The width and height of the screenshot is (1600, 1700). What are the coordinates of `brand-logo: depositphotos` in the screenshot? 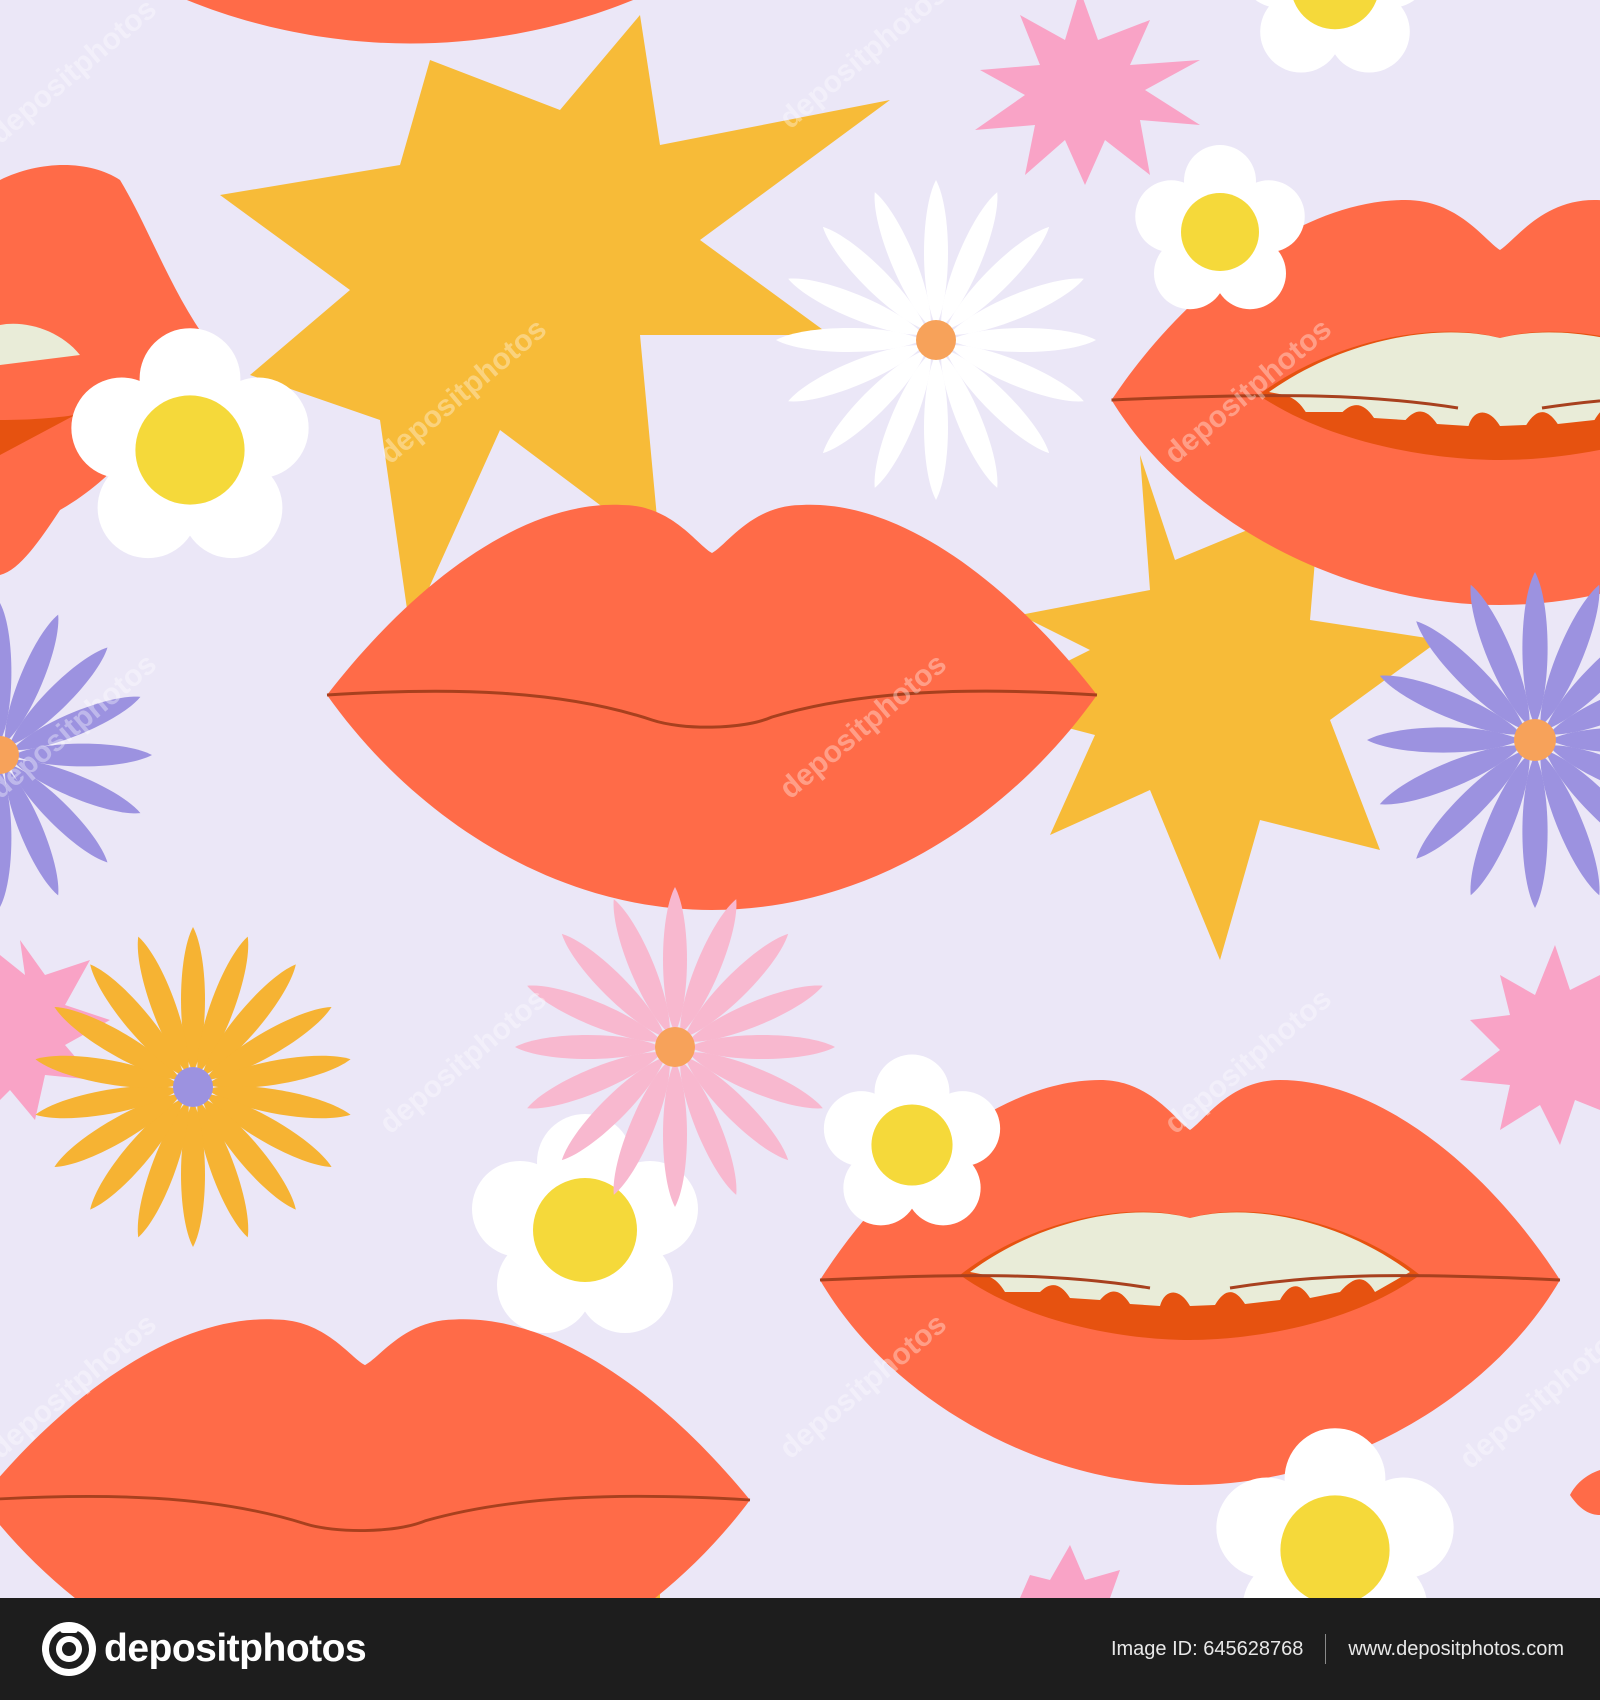 It's located at (203, 1649).